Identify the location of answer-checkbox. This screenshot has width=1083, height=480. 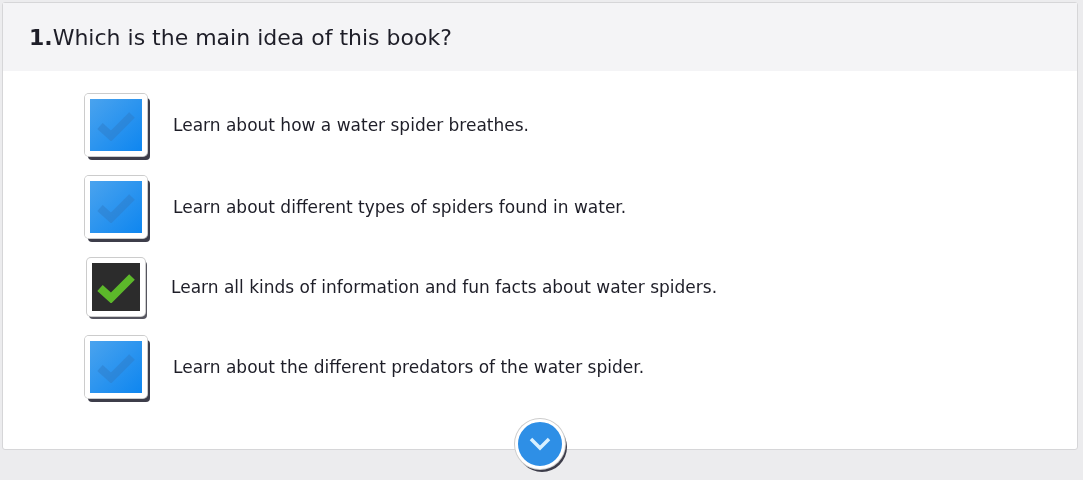
(116, 287).